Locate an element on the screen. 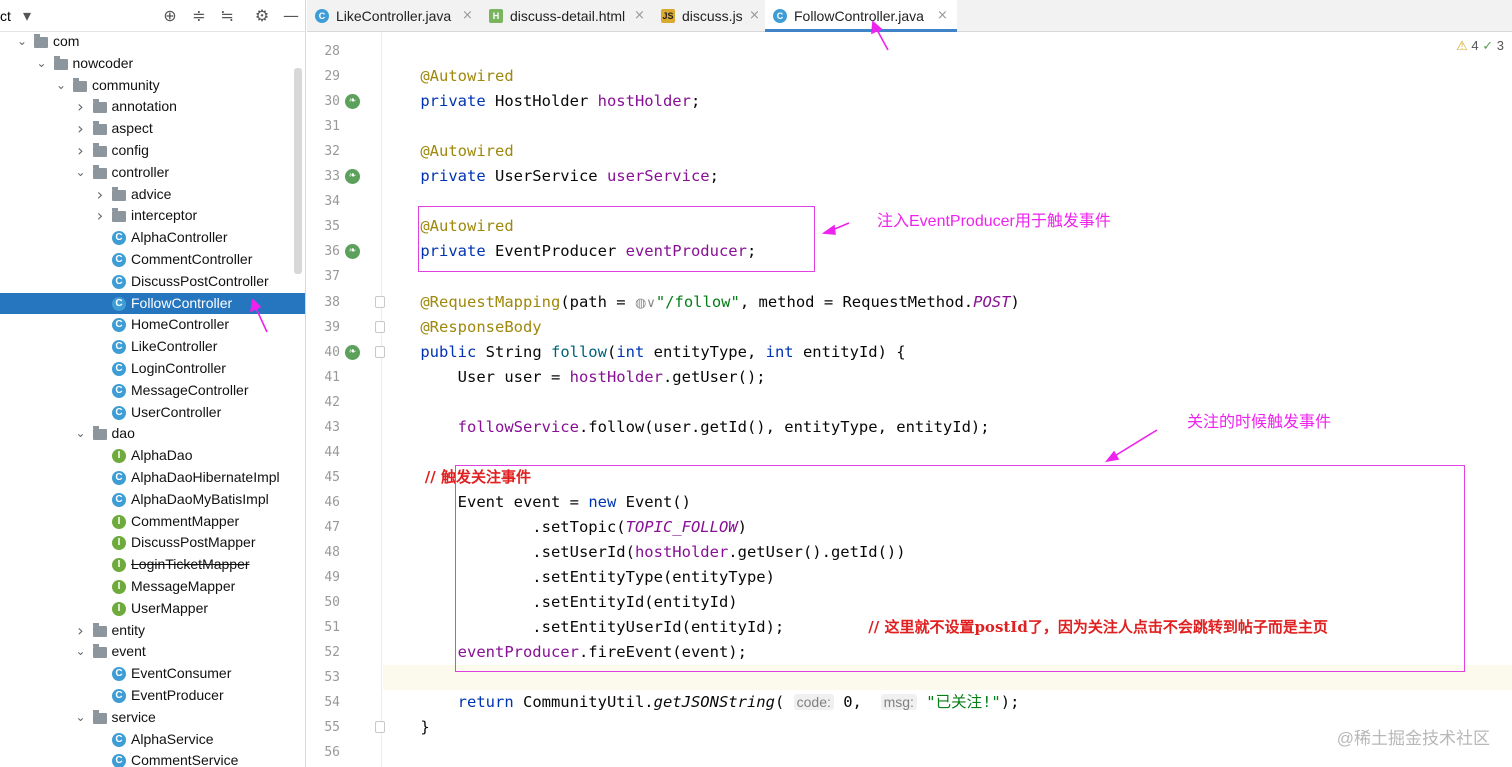  tab-likecontroller: C LikeController.java × is located at coordinates (394, 16).